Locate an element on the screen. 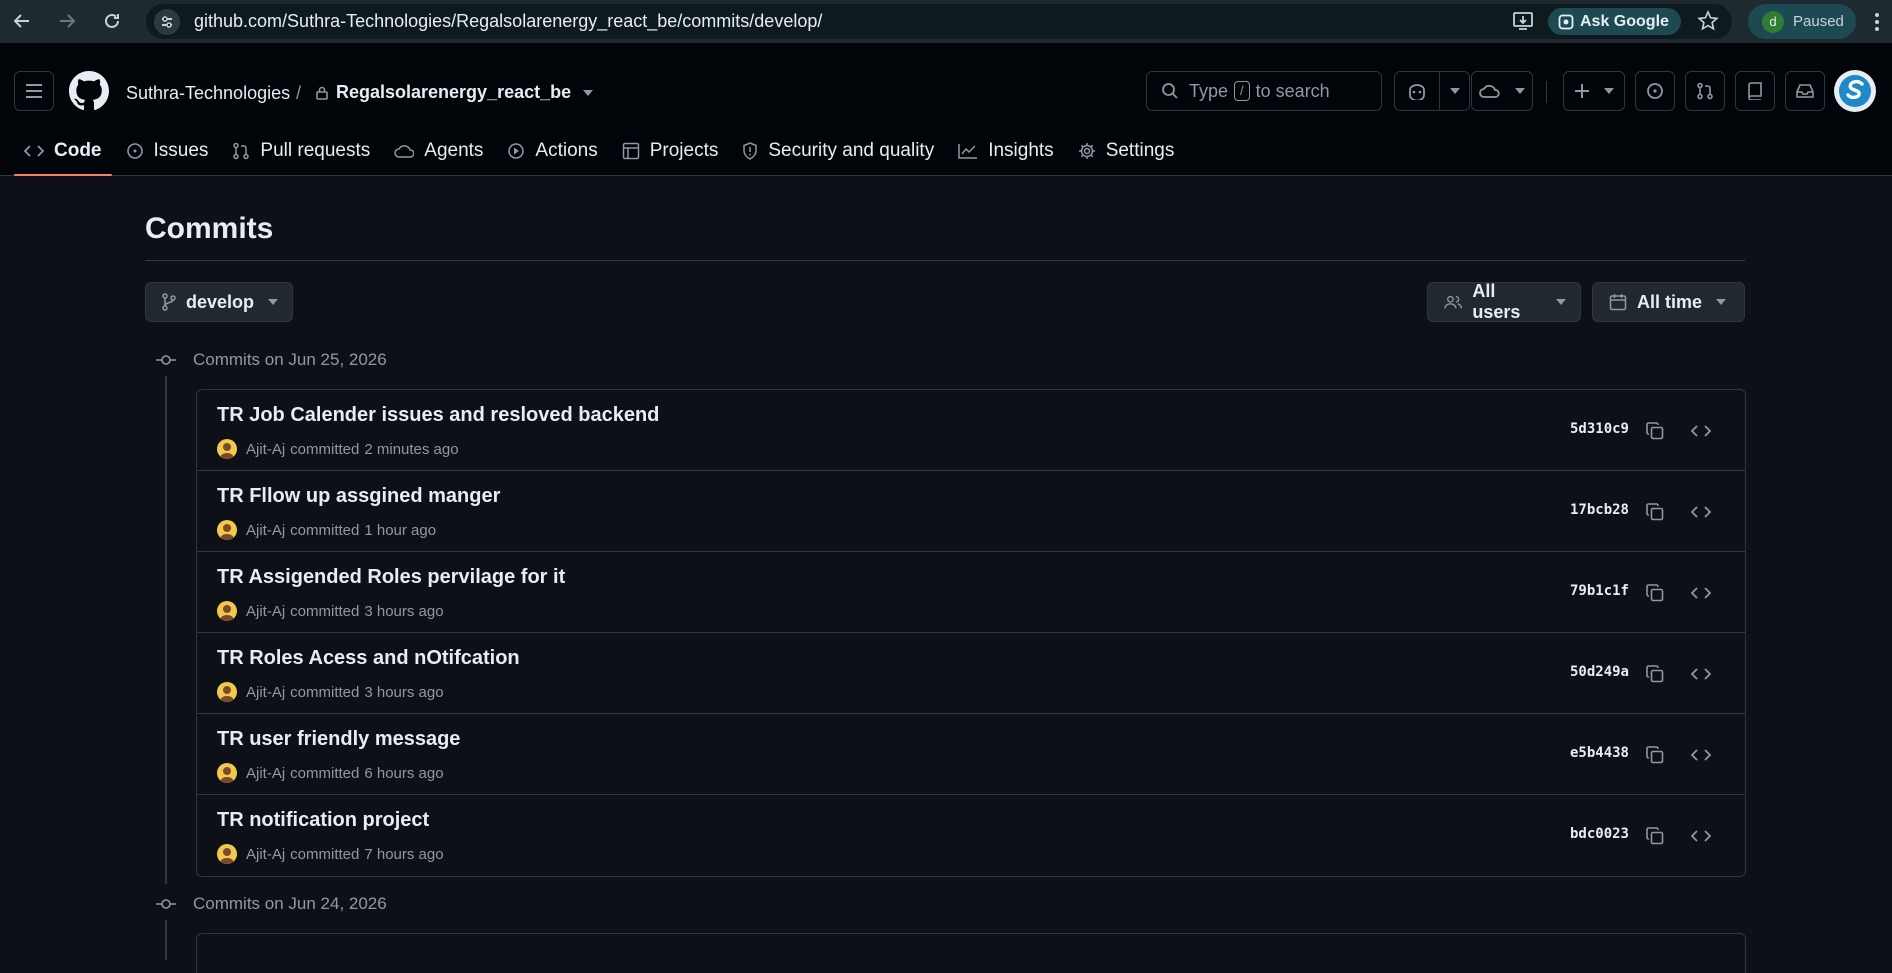 The height and width of the screenshot is (973, 1892). commit-message-link: TR Roles Acess and nOtifcation is located at coordinates (368, 658).